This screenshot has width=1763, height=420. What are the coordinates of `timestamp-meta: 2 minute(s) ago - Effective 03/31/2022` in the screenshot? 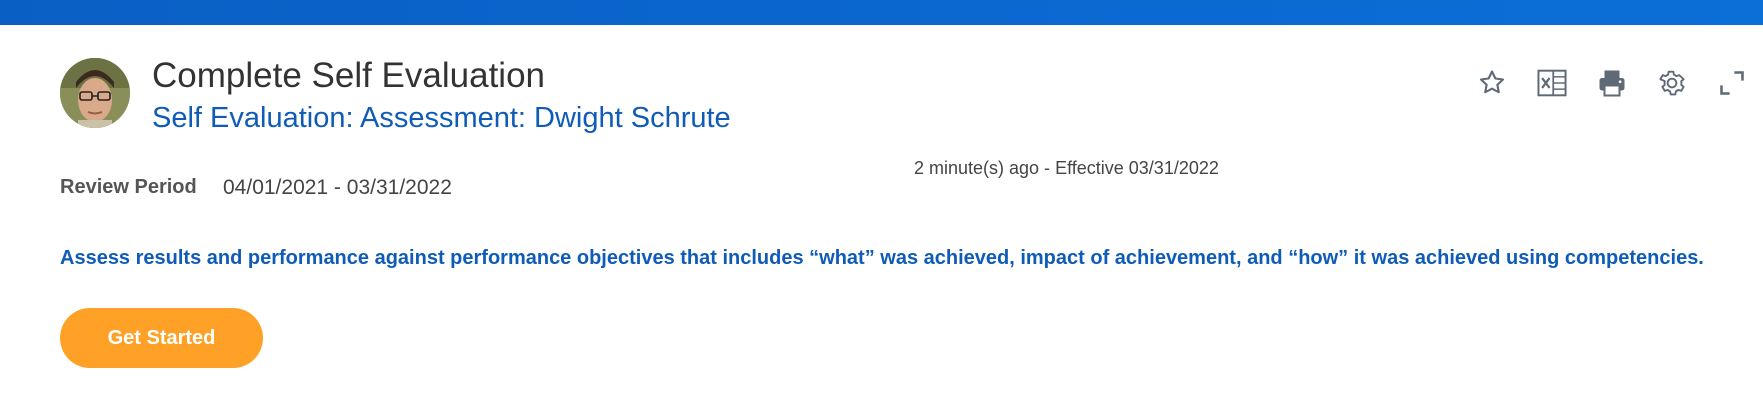 It's located at (1066, 168).